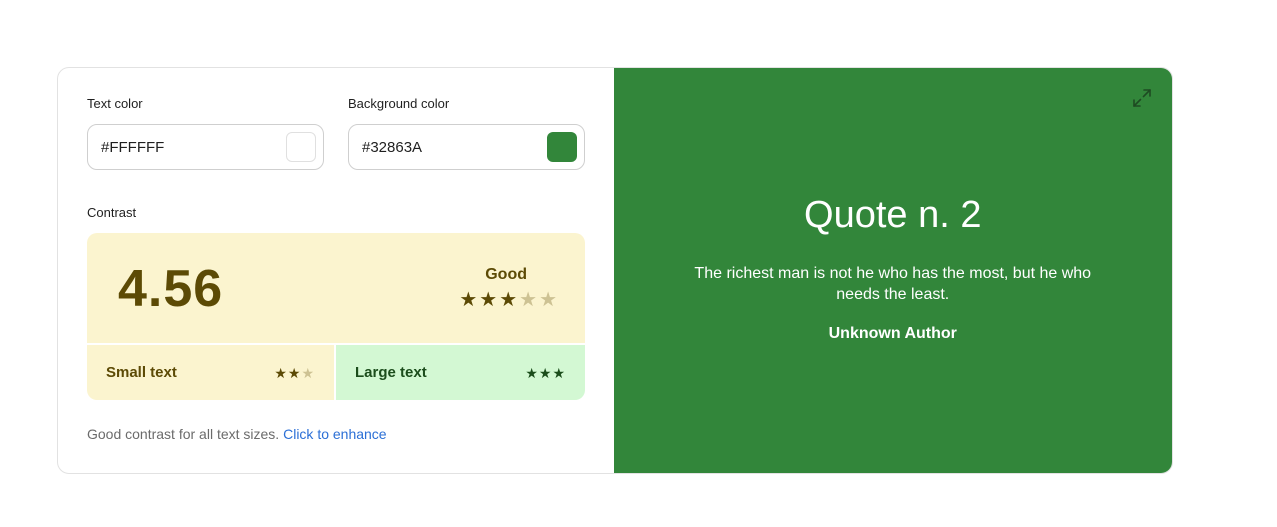 The width and height of the screenshot is (1277, 527). I want to click on quote-title: Quote n. 2, so click(893, 215).